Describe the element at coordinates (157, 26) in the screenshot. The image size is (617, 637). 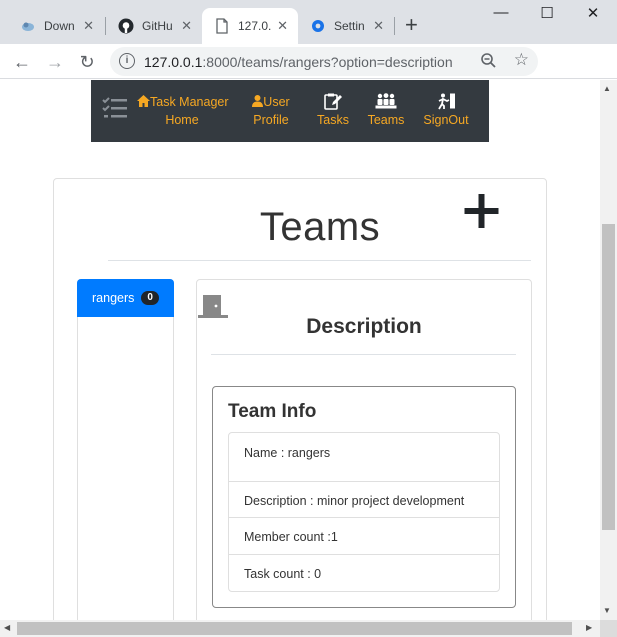
I see `tab-title: GitHu` at that location.